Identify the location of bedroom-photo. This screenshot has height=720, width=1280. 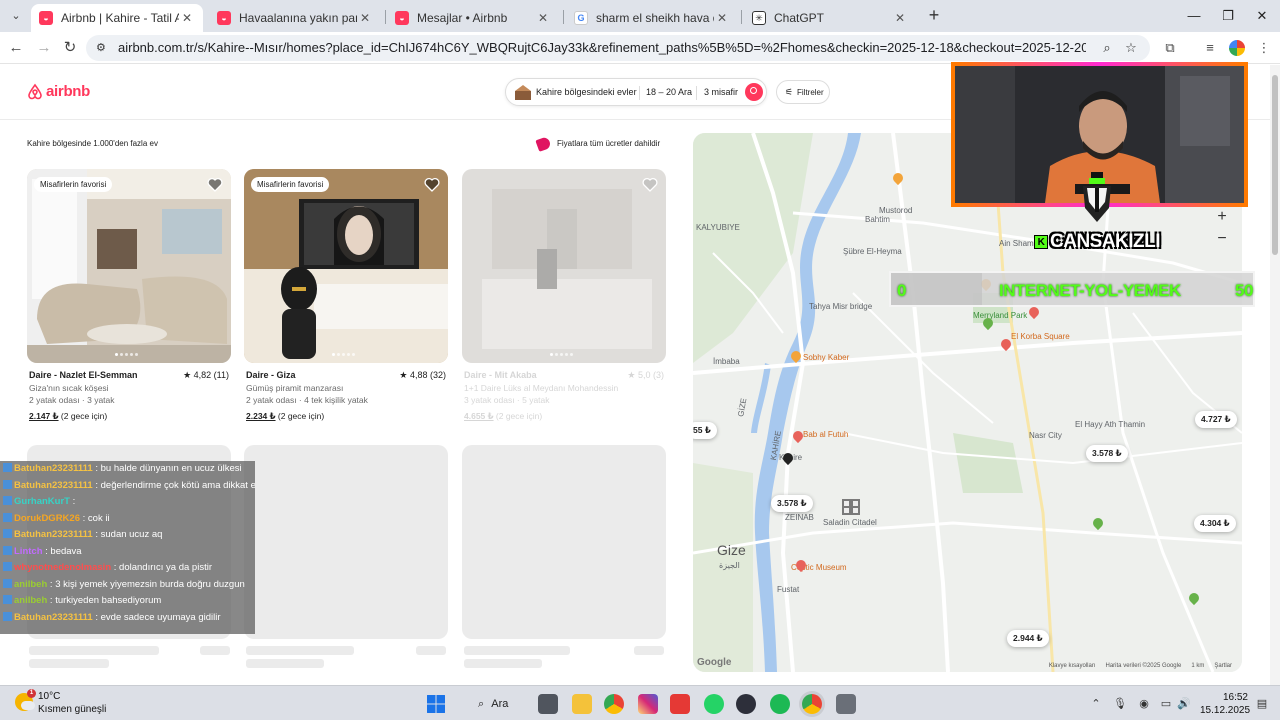
(564, 266).